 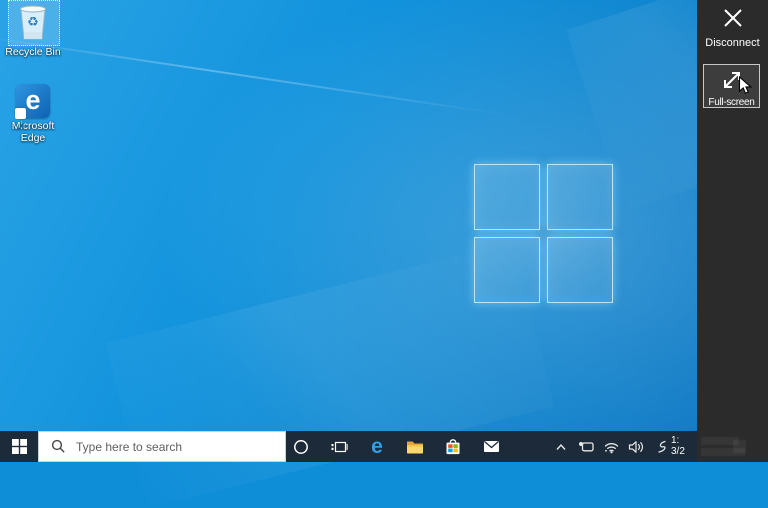 I want to click on wallpaper-light-ray, so click(x=254, y=75).